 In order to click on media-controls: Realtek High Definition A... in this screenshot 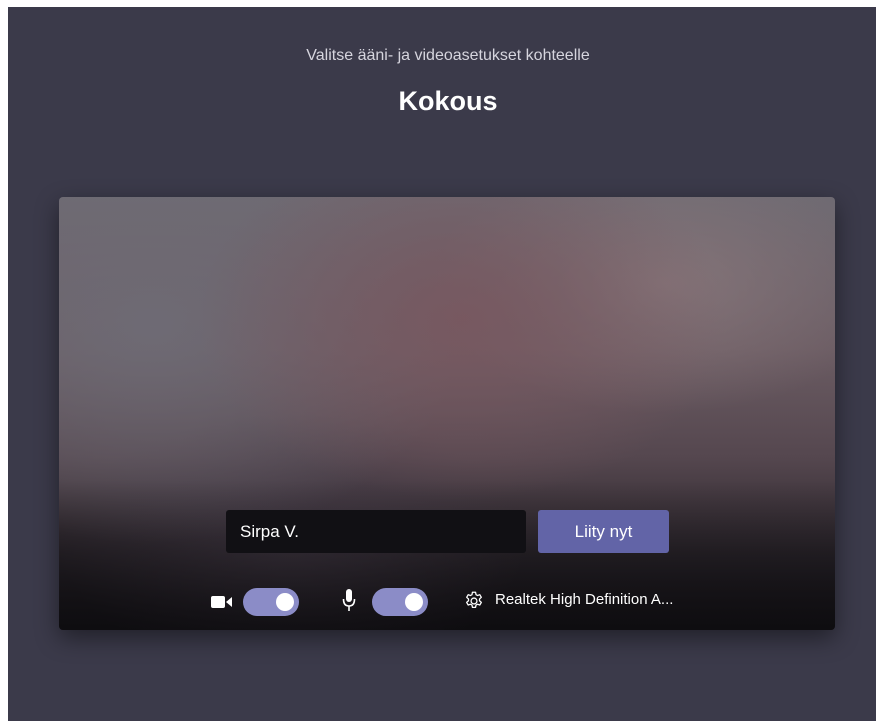, I will do `click(447, 602)`.